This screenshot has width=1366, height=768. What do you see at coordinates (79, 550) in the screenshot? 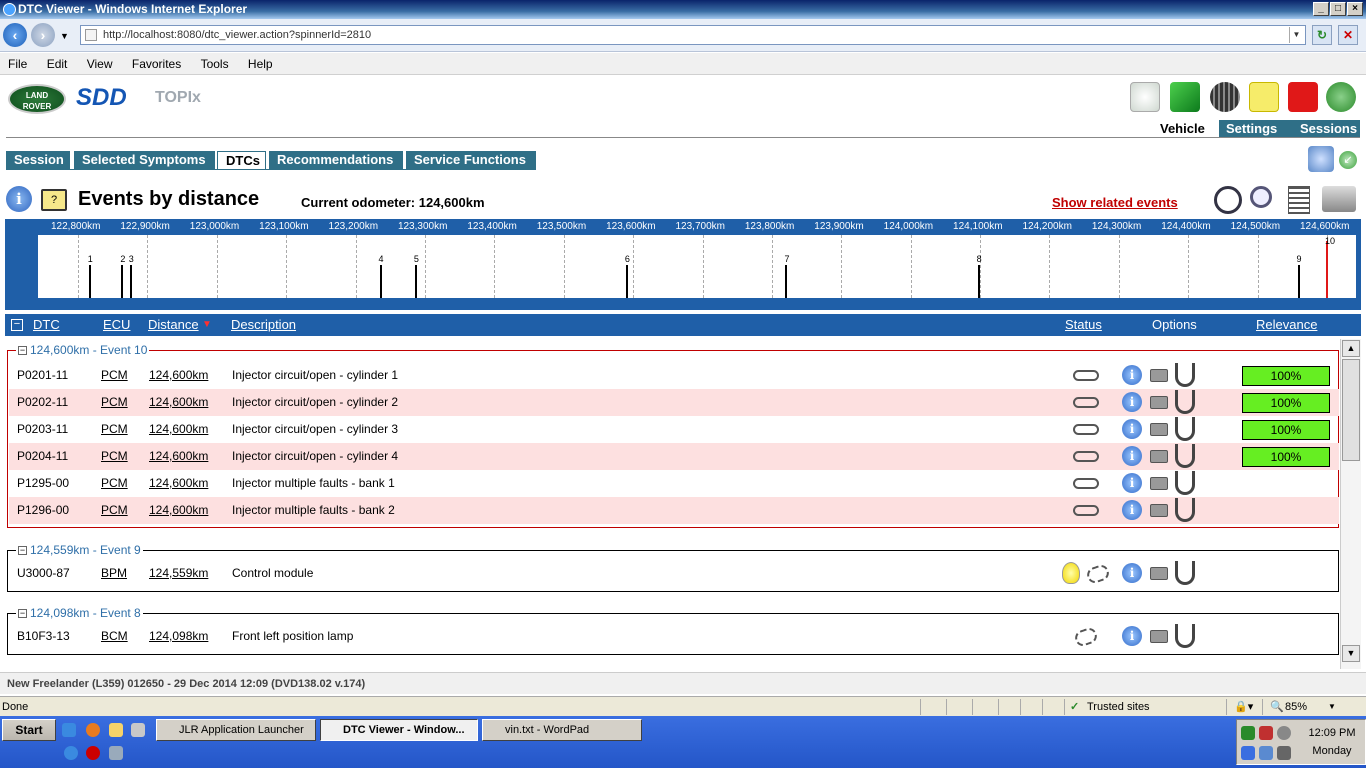
I see `event-group-label: −124,559km - Event 9` at bounding box center [79, 550].